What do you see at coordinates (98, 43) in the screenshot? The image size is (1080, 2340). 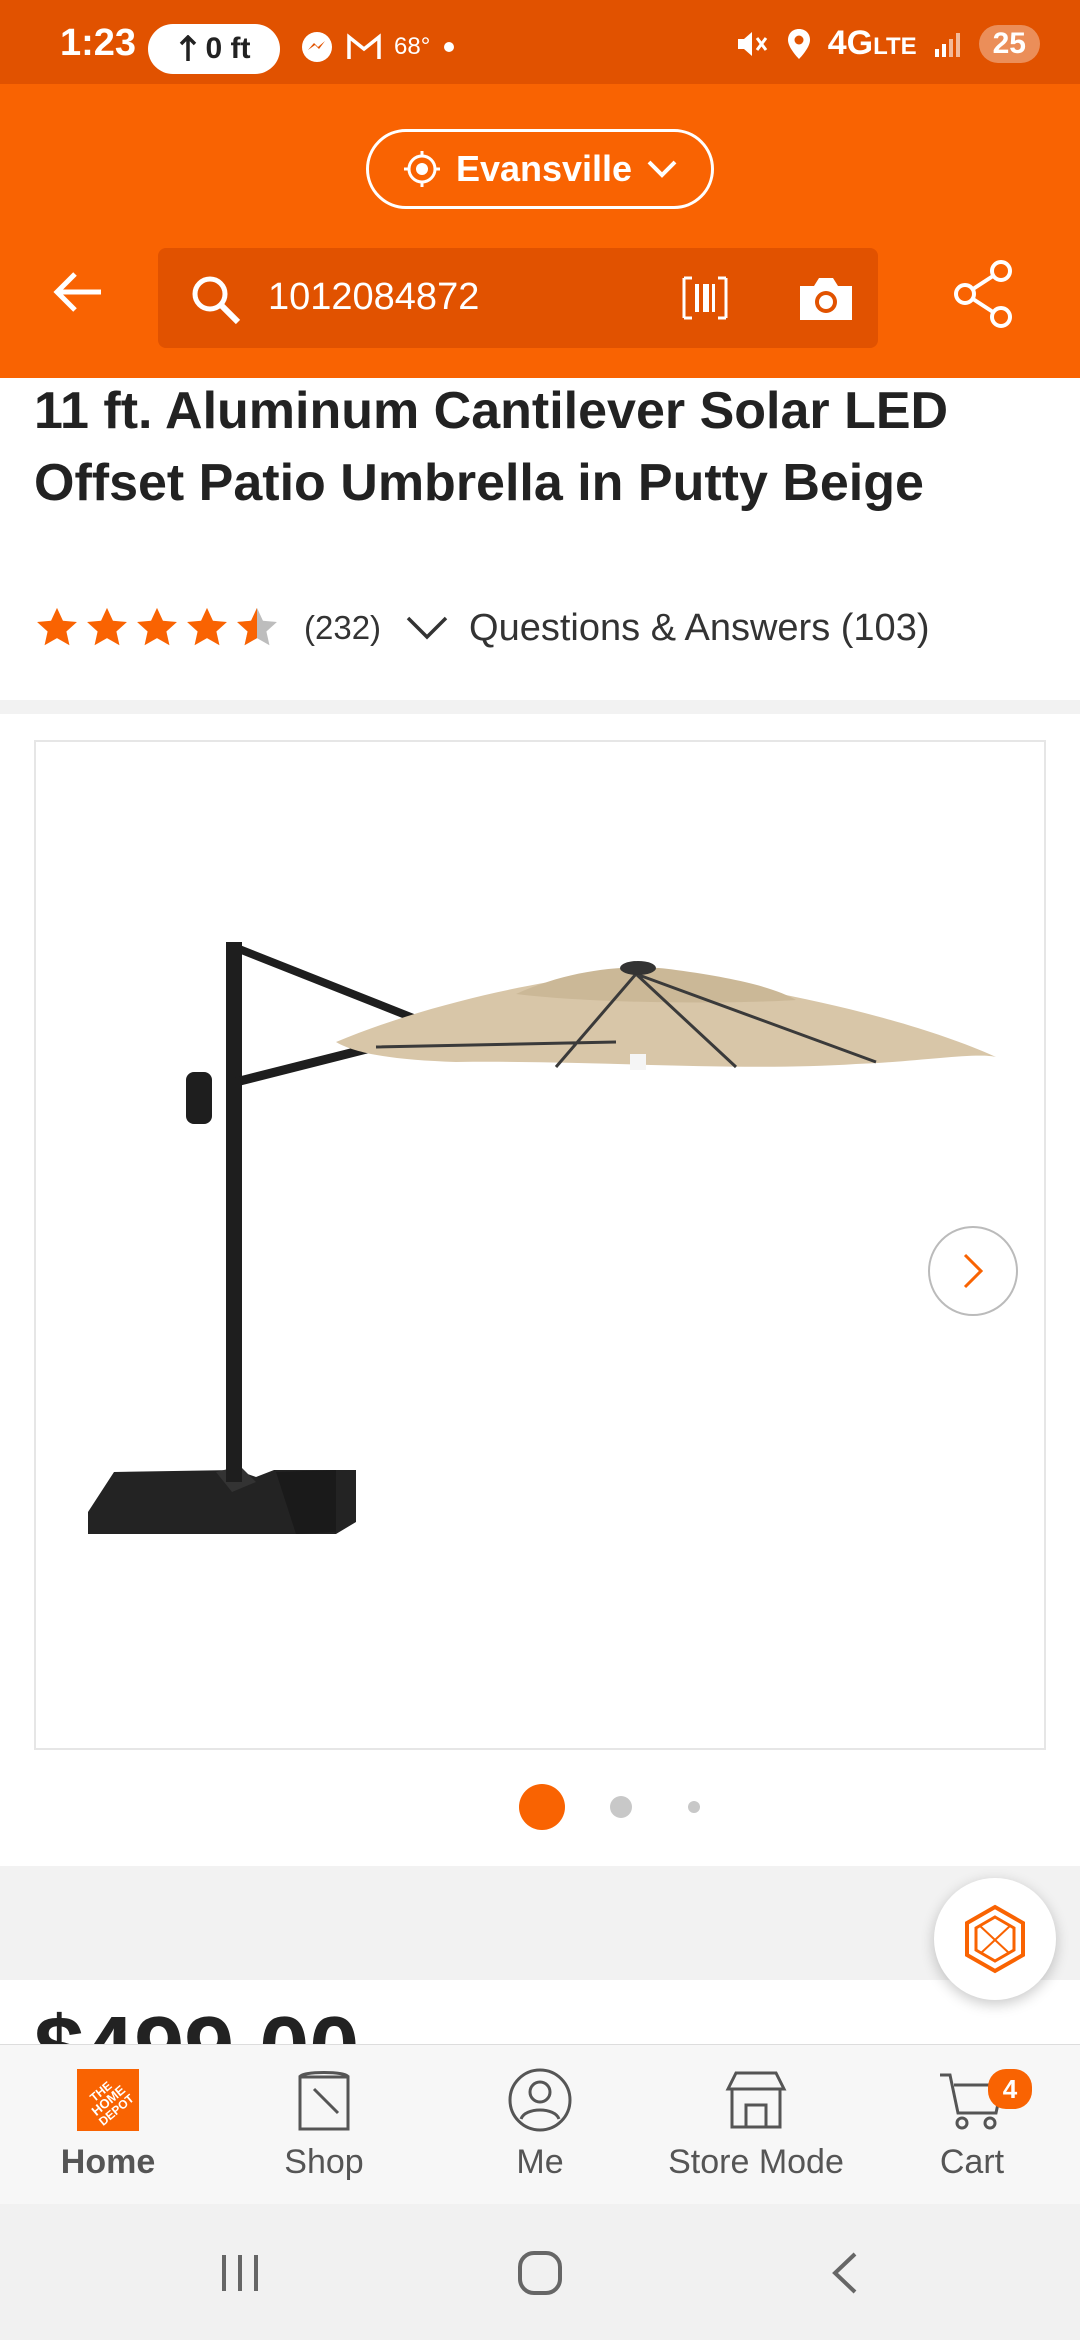 I see `status-time: 1:23` at bounding box center [98, 43].